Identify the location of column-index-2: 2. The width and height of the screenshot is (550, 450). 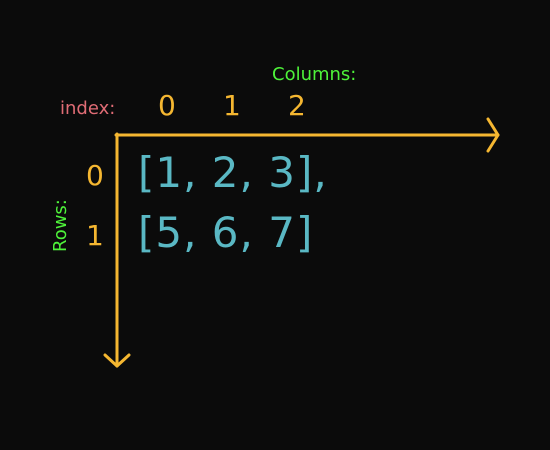
(297, 105).